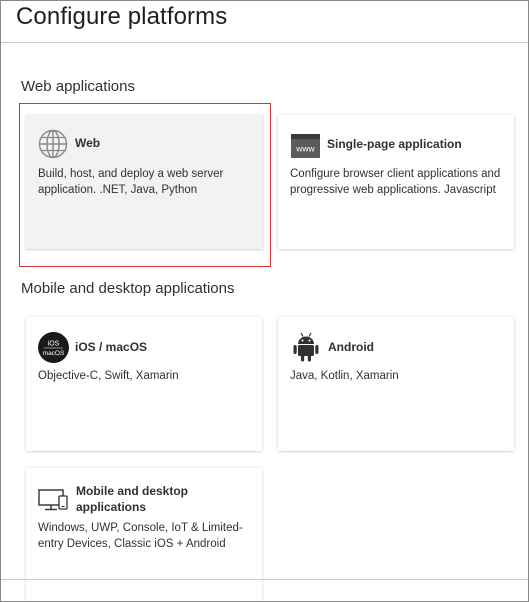  What do you see at coordinates (128, 288) in the screenshot?
I see `section-heading-mobile-desktop: Mobile and desktop applications` at bounding box center [128, 288].